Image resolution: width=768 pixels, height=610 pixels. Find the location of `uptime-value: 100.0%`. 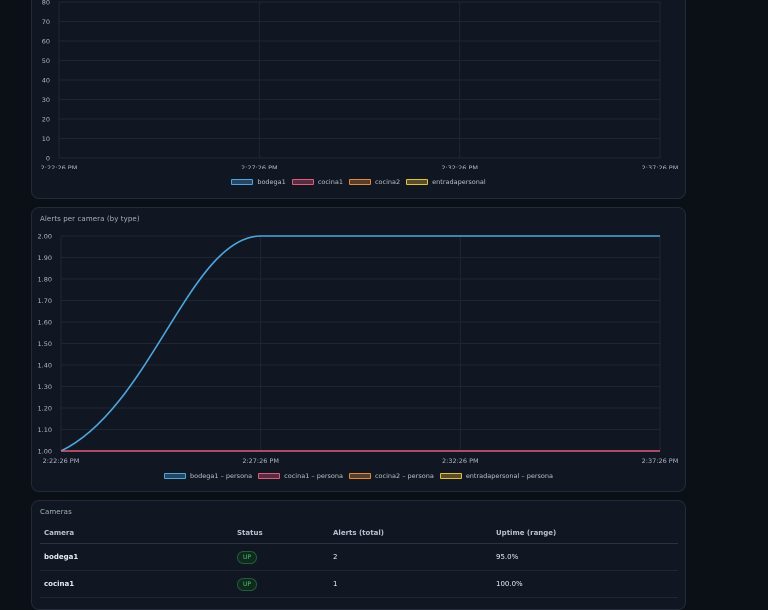

uptime-value: 100.0% is located at coordinates (585, 584).